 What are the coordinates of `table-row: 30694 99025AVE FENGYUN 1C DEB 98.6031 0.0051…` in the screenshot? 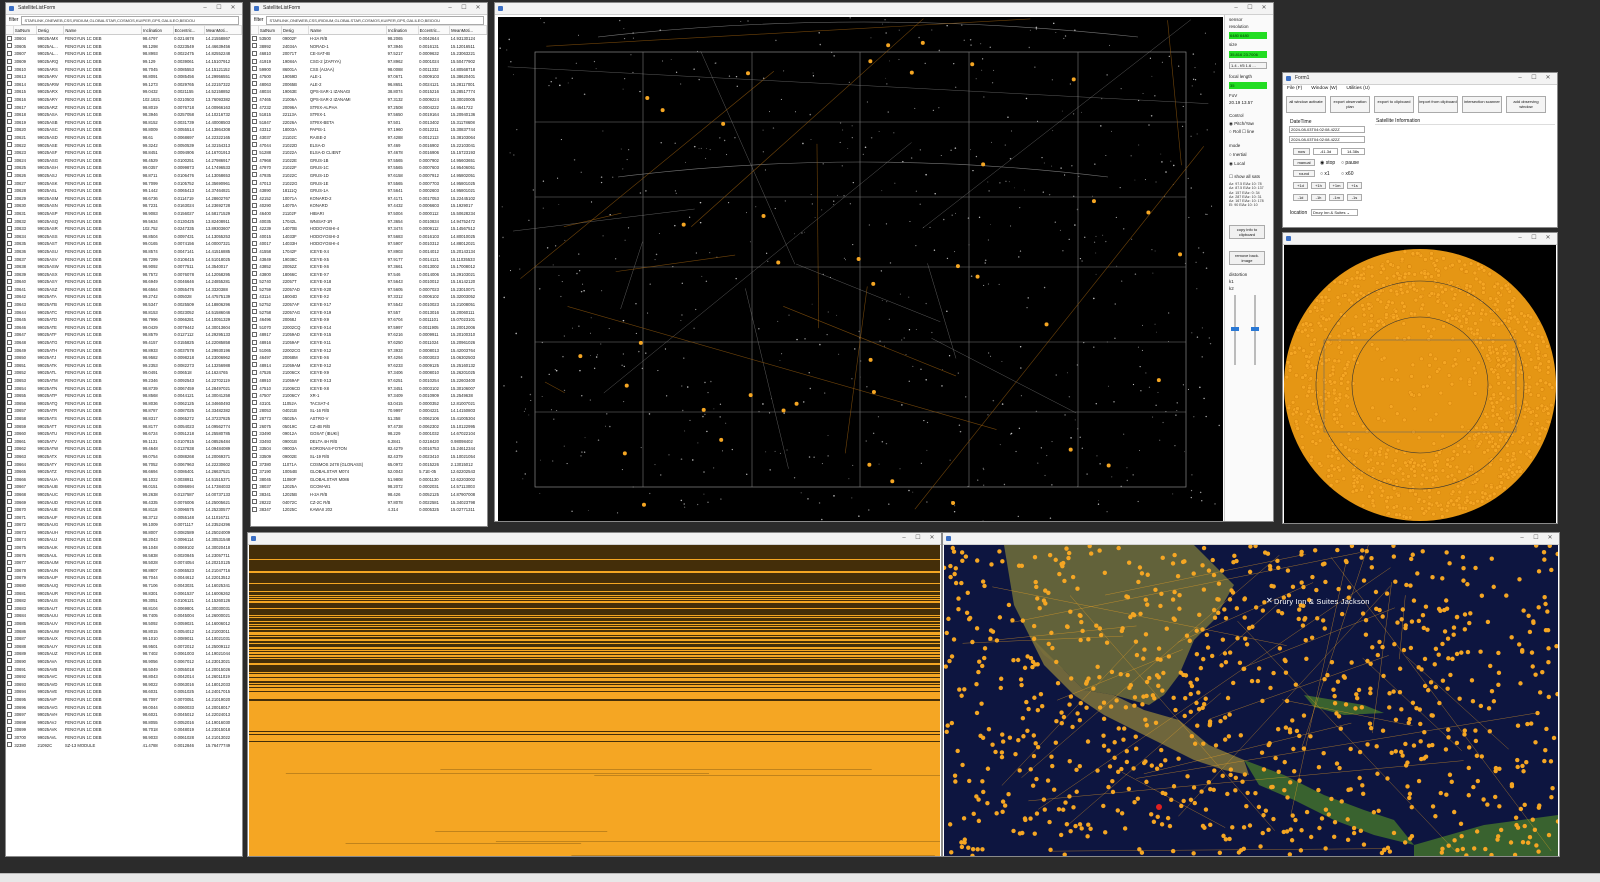 It's located at (124, 692).